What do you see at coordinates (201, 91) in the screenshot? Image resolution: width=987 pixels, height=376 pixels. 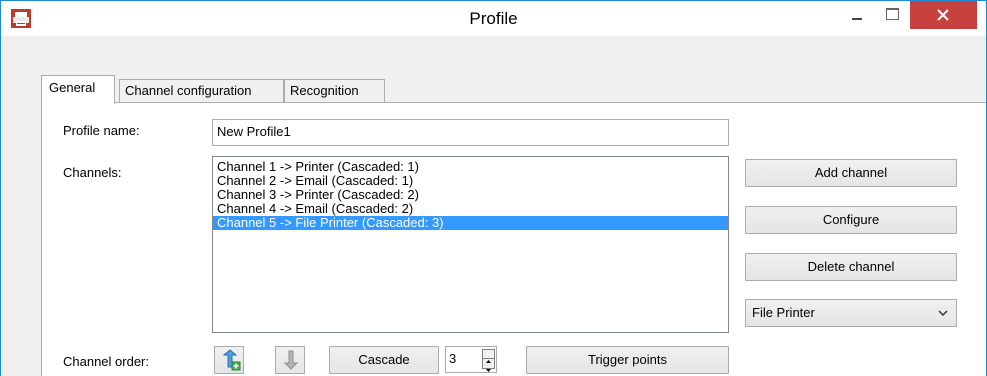 I see `tab-channel-configuration: Channel configuration` at bounding box center [201, 91].